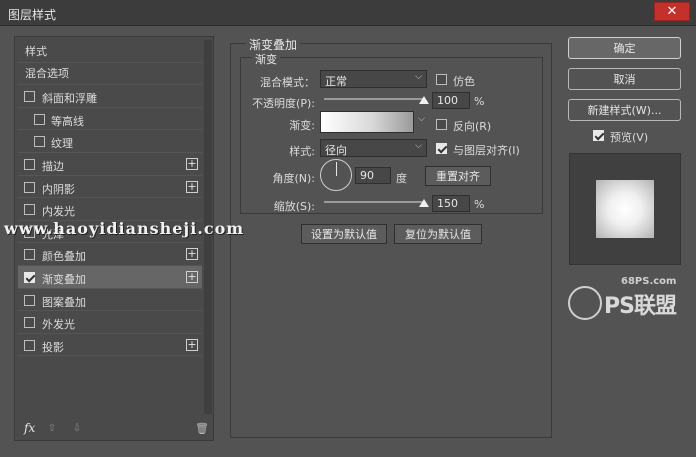 Image resolution: width=696 pixels, height=457 pixels. I want to click on trash-icon: 🗑, so click(202, 428).